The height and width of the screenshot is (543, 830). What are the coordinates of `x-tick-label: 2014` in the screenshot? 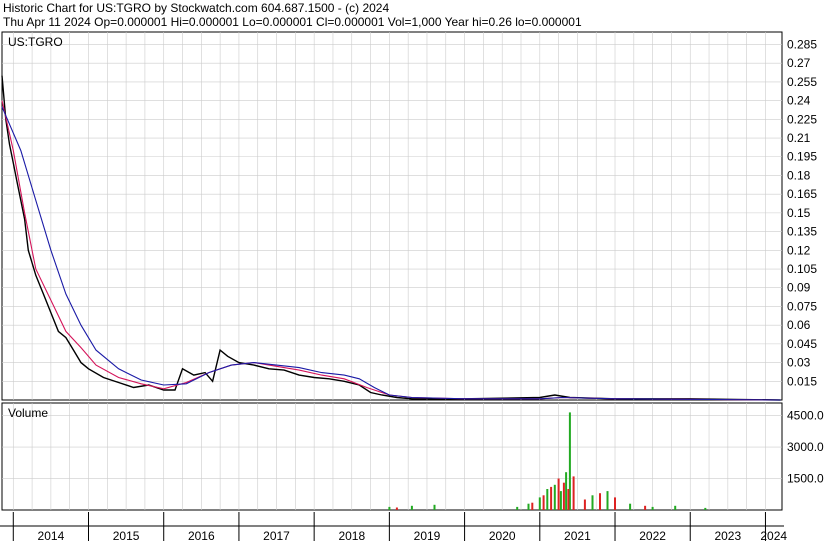 It's located at (51, 536).